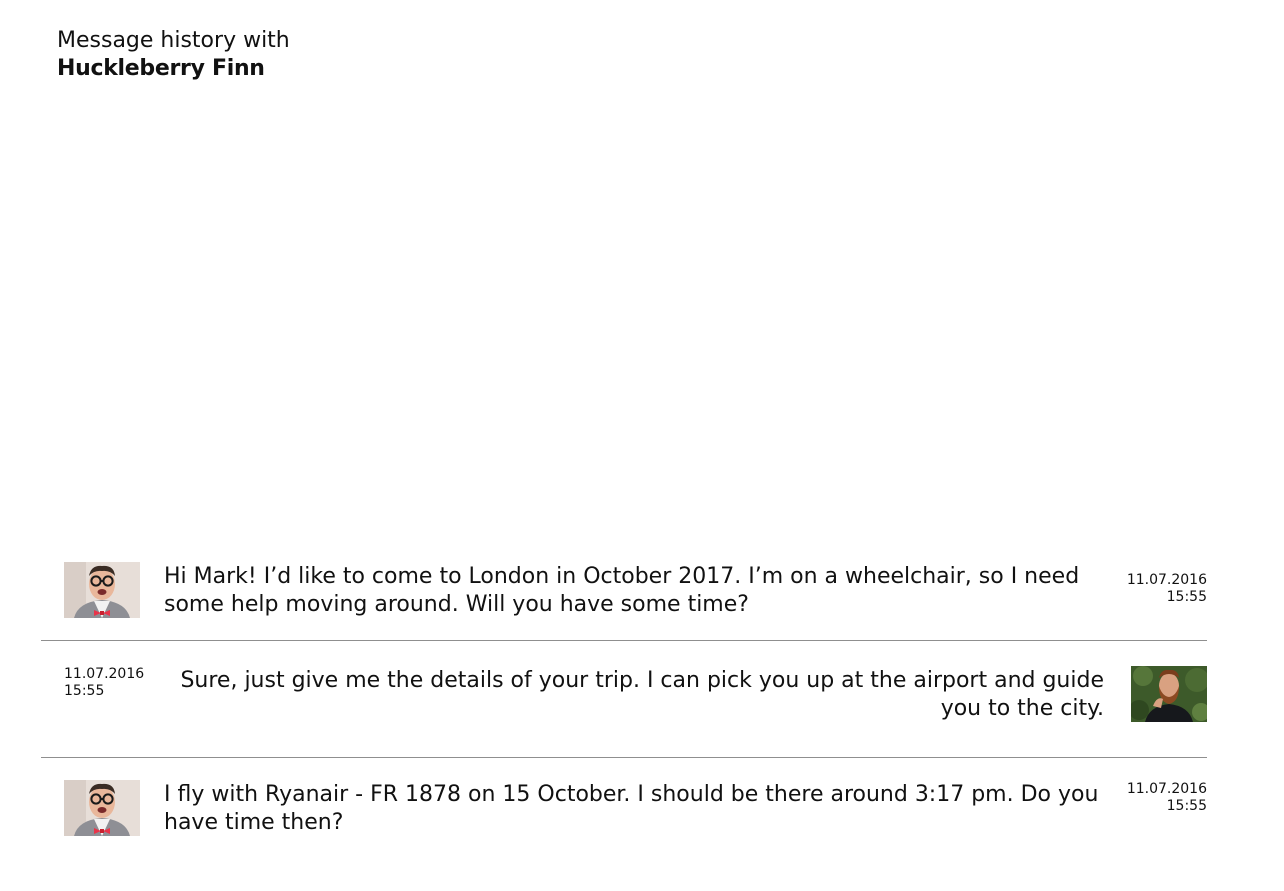 This screenshot has width=1284, height=891. I want to click on conversation-header: Message history with Huckleberry Finn, so click(173, 55).